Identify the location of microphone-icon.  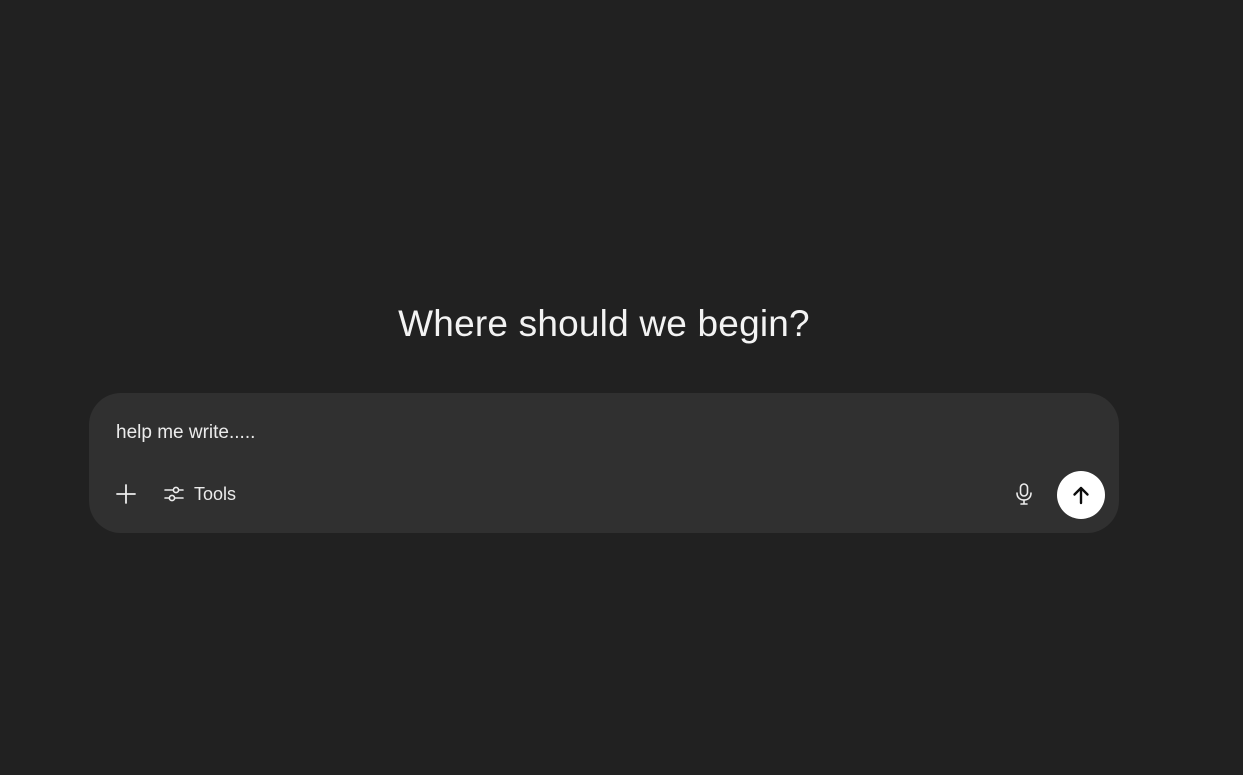
(1024, 494).